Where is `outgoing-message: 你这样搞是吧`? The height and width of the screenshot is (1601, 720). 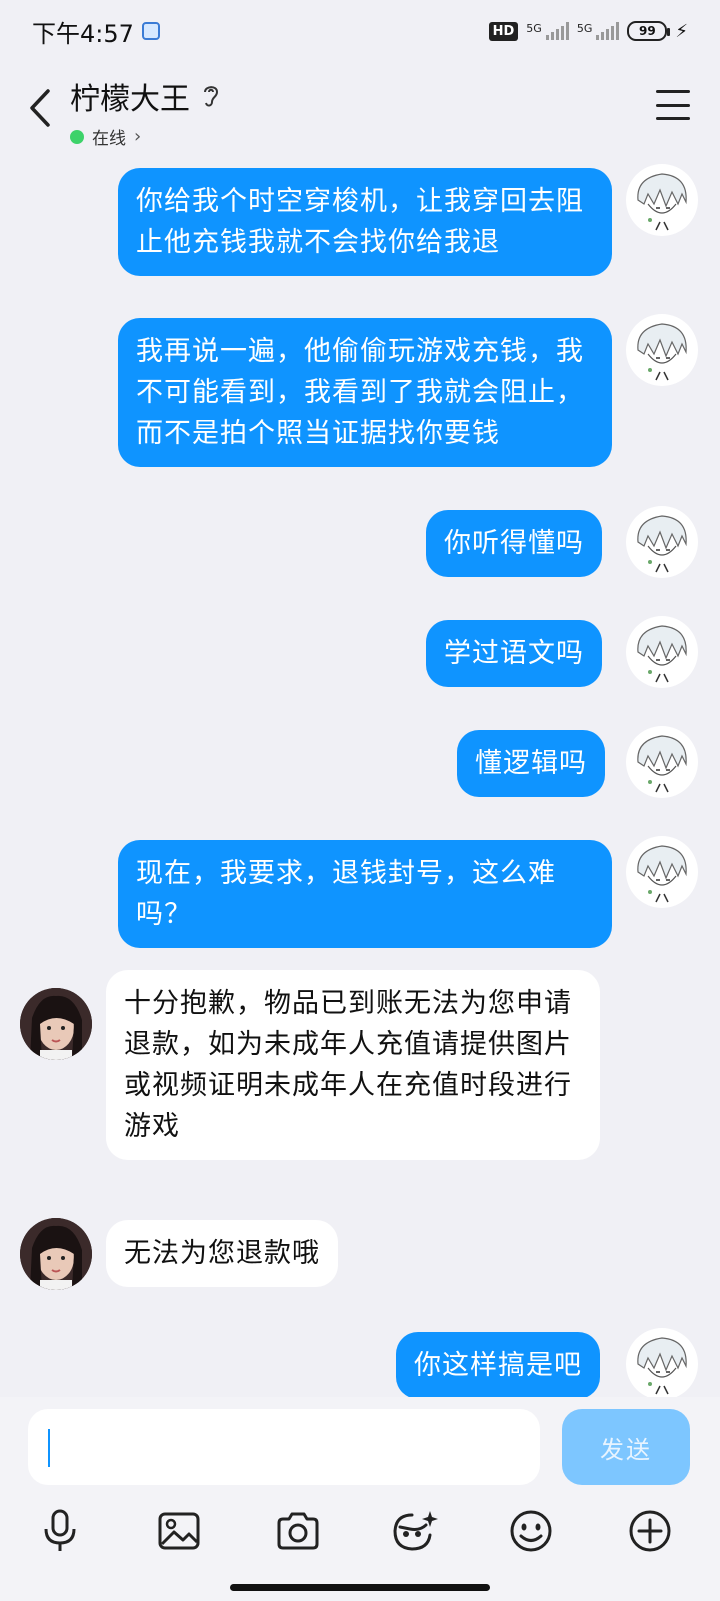
outgoing-message: 你这样搞是吧 is located at coordinates (498, 1364).